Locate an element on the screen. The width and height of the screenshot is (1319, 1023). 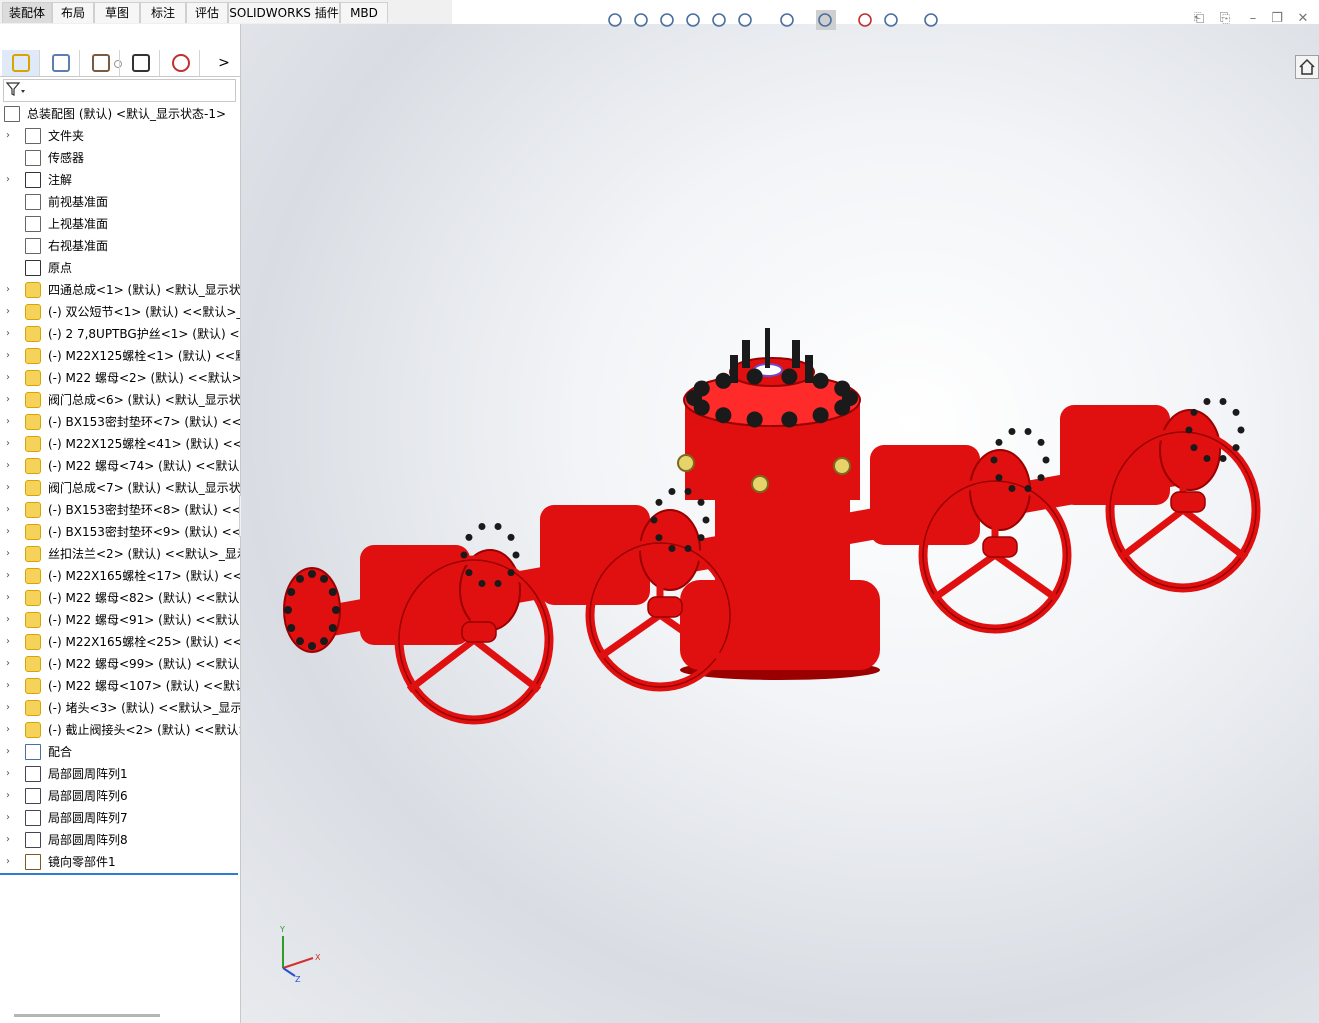
display-style-icon is located at coordinates (788, 20).